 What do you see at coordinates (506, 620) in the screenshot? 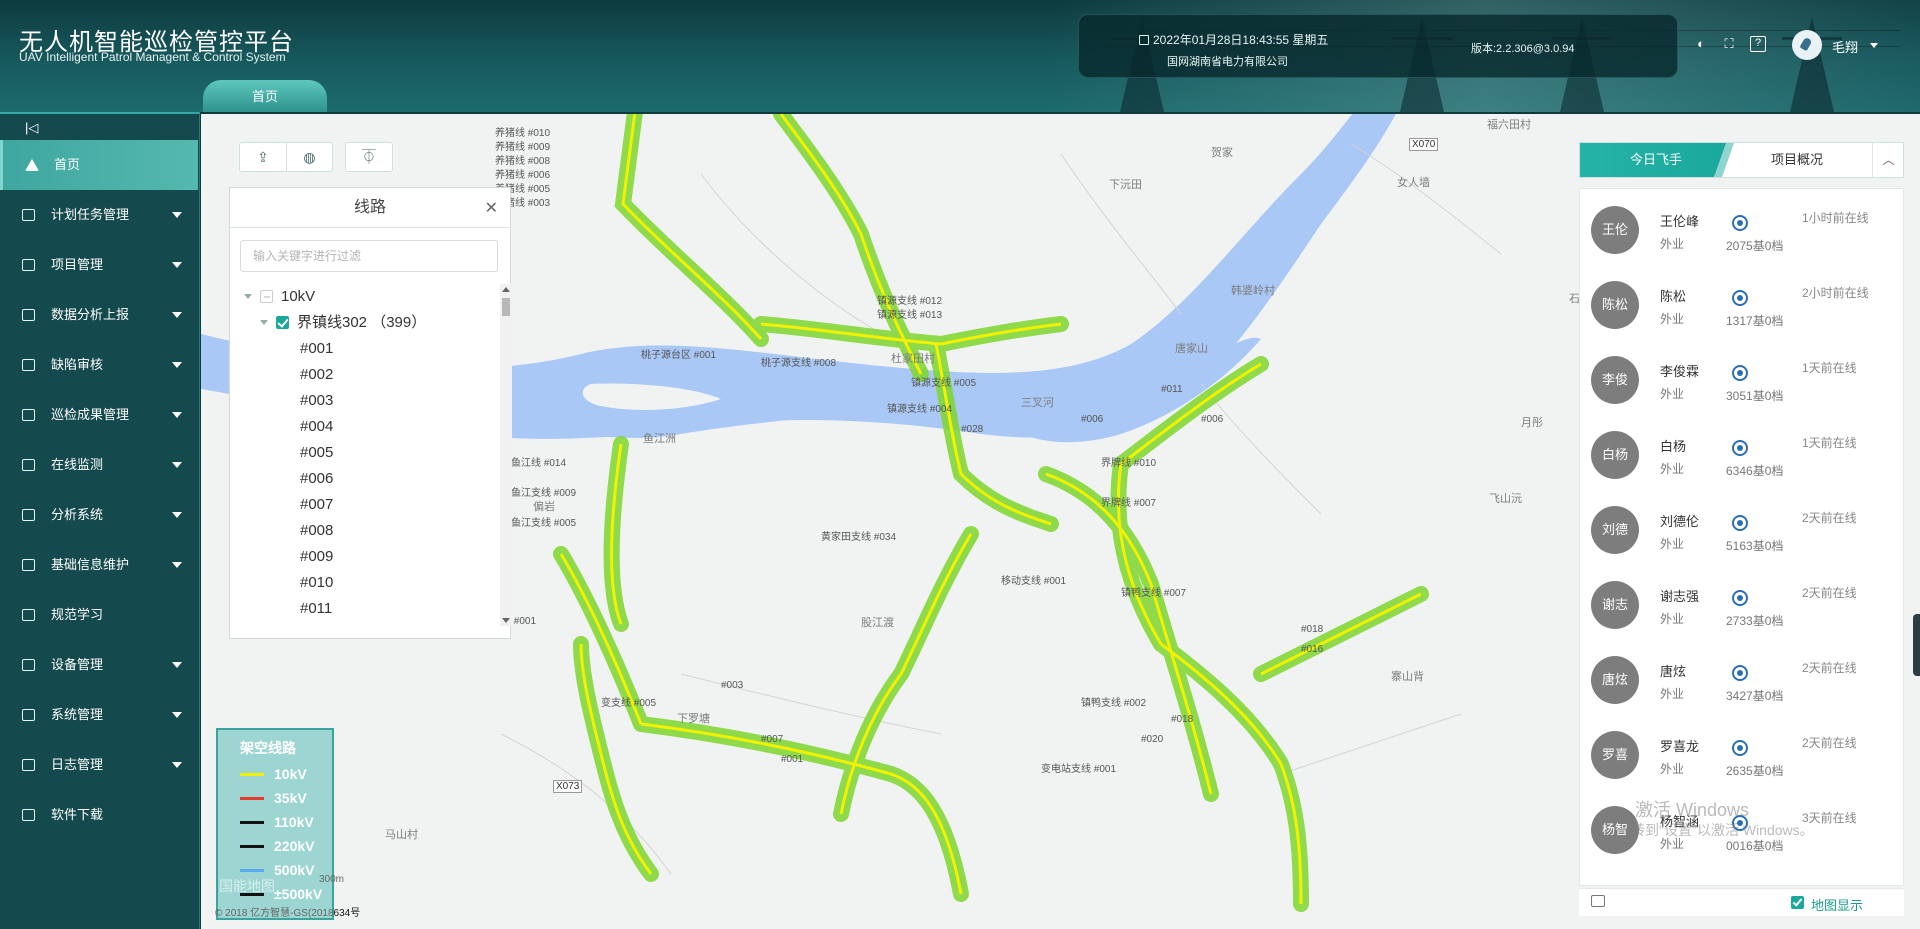
I see `scroll-down-icon` at bounding box center [506, 620].